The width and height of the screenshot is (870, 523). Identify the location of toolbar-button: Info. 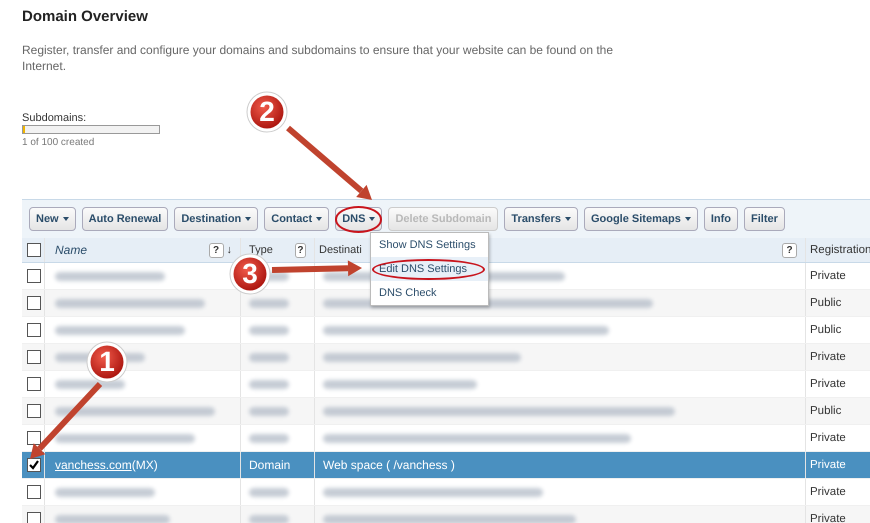
(721, 219).